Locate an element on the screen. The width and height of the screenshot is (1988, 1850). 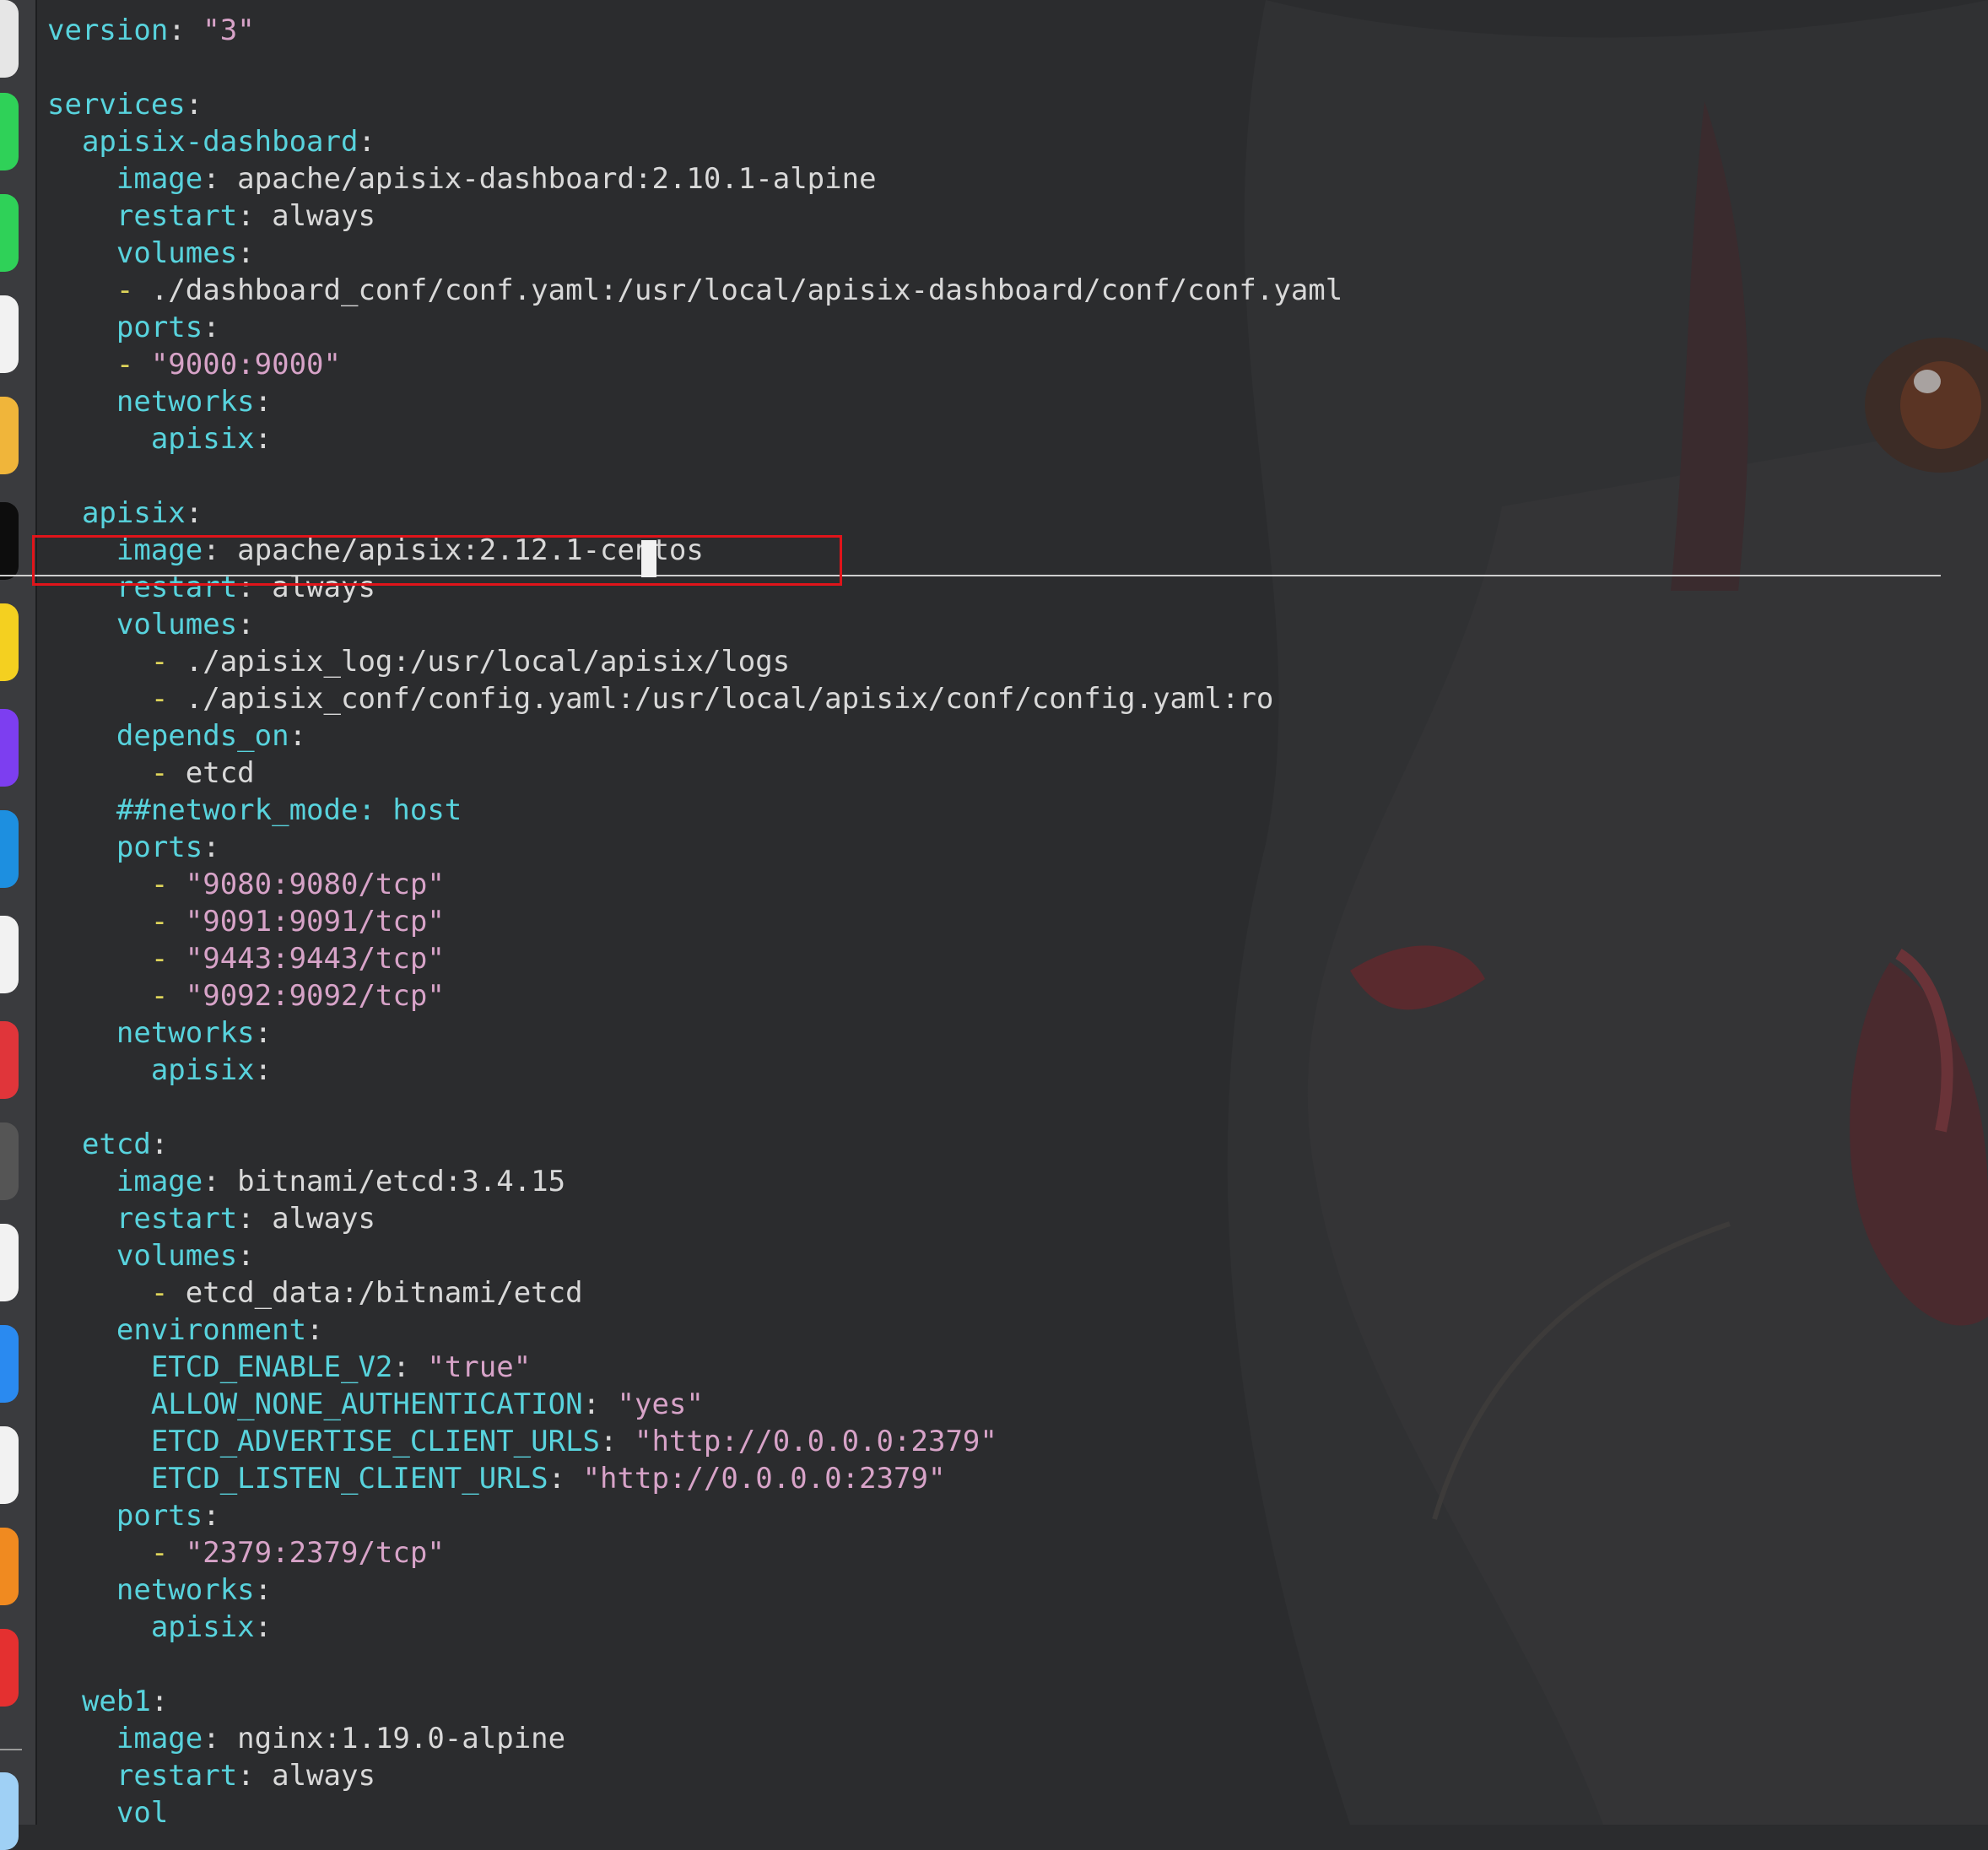
code-line: - etcd is located at coordinates (151, 773).